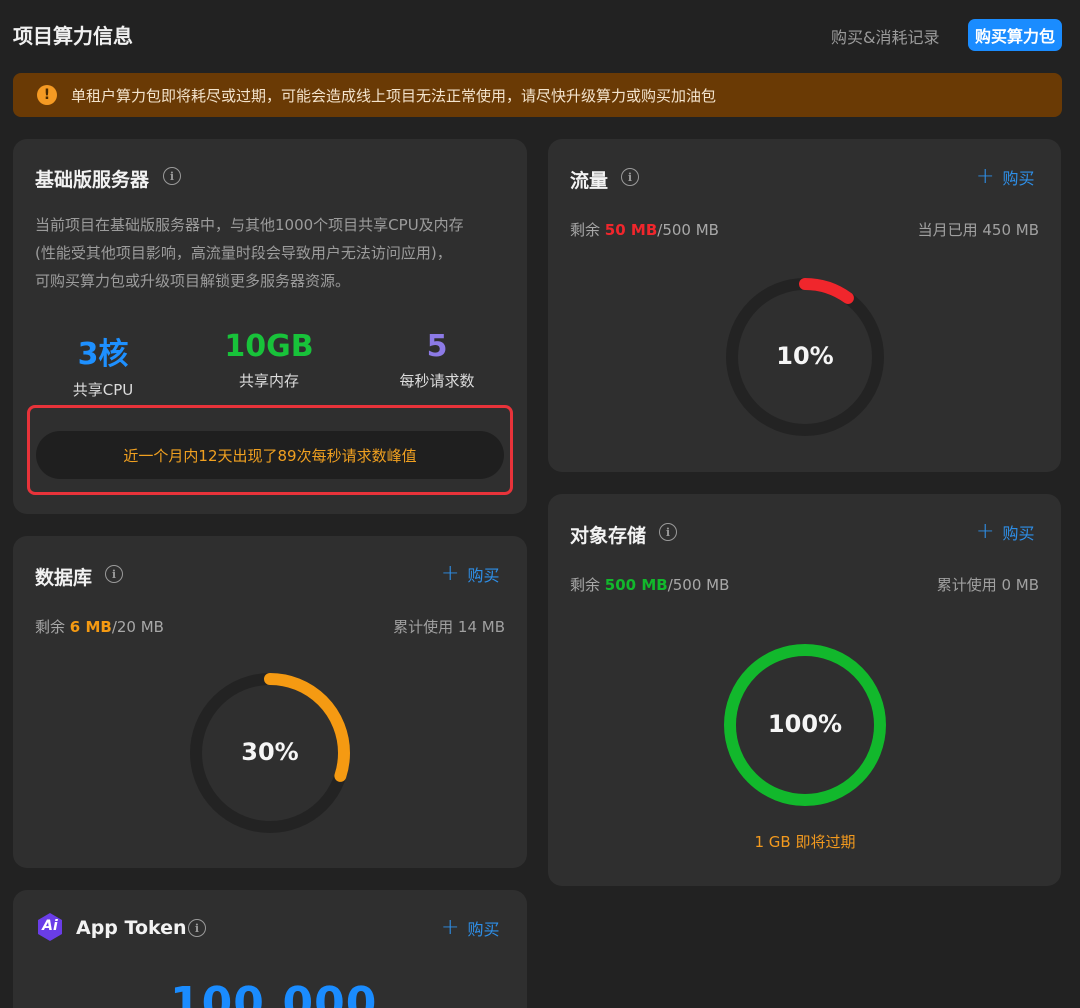 The width and height of the screenshot is (1080, 1008). I want to click on metric-value: 10GB, so click(269, 346).